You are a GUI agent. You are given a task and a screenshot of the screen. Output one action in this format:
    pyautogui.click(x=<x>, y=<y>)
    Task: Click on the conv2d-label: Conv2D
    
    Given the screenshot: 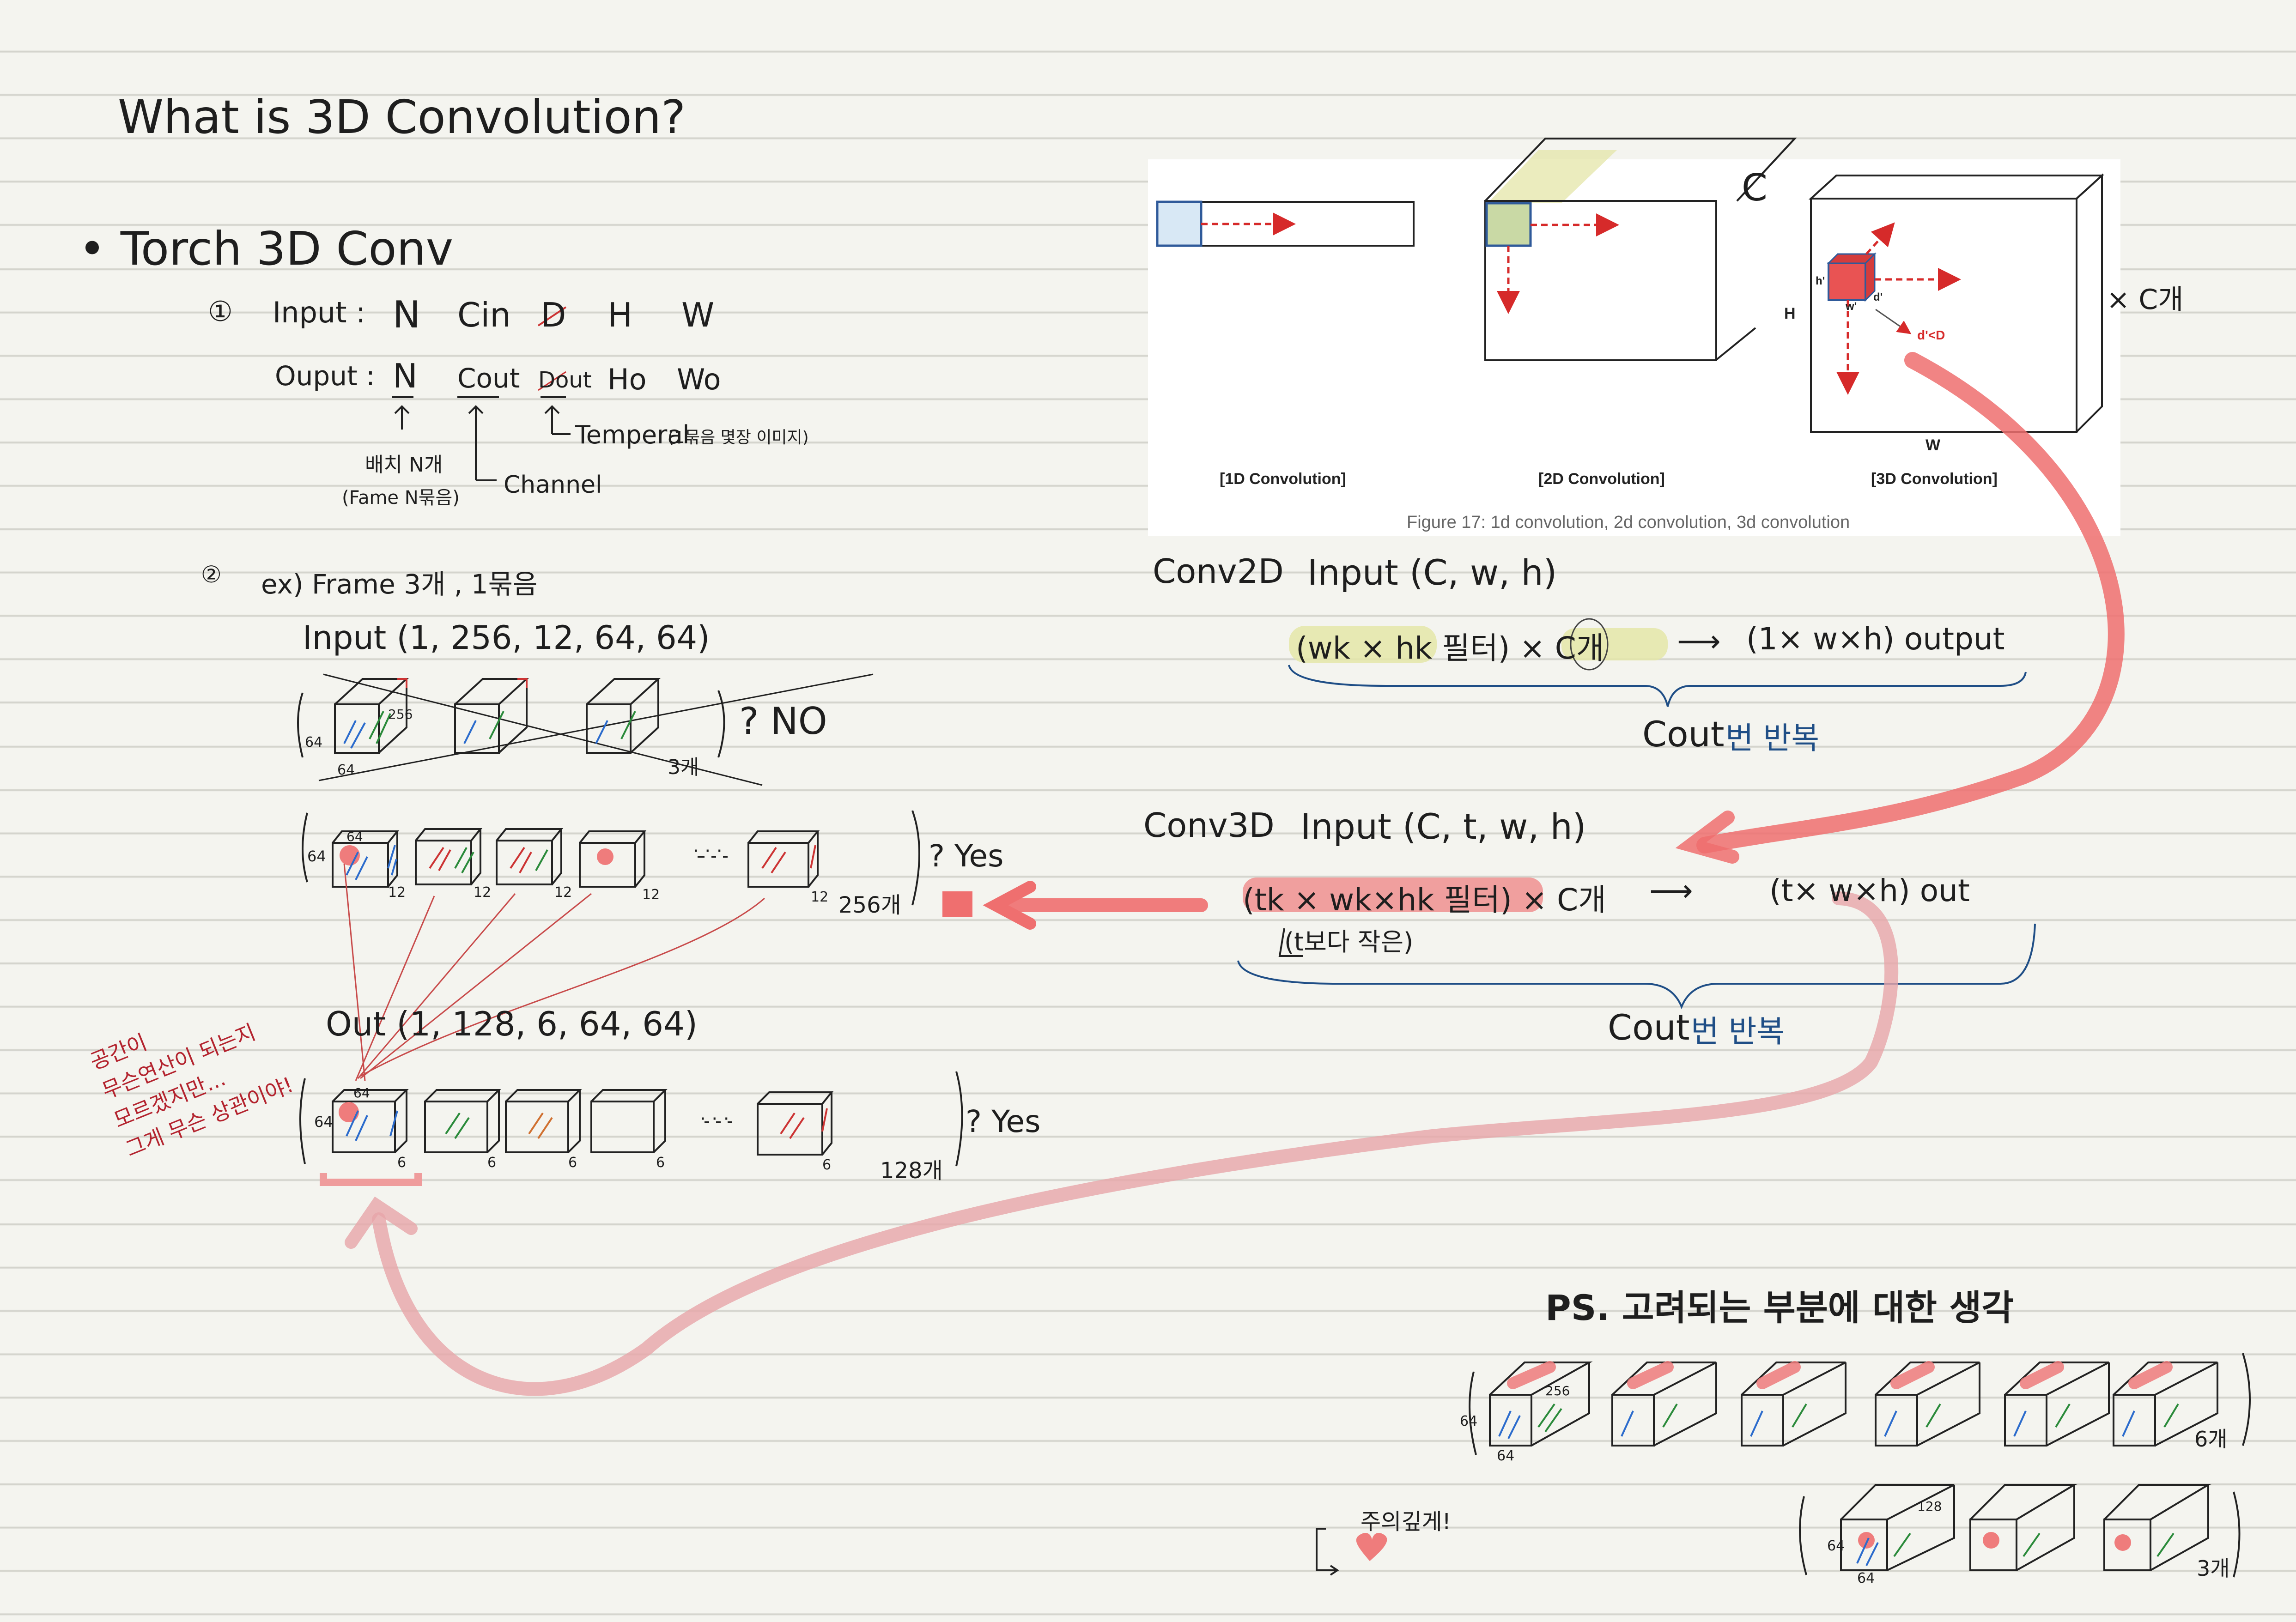 What is the action you would take?
    pyautogui.click(x=1218, y=571)
    